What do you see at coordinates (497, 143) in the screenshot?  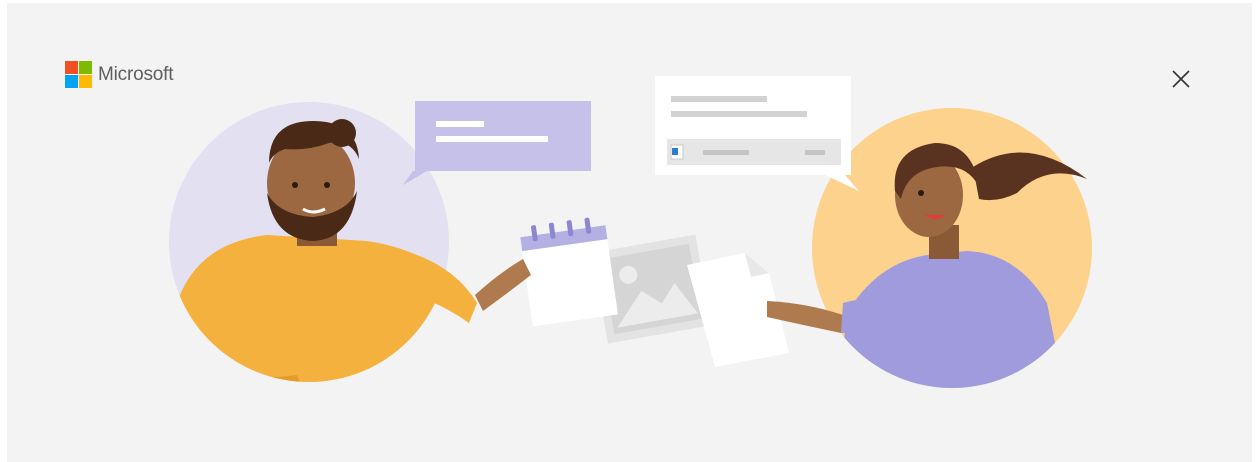 I see `chat-bubble-icon` at bounding box center [497, 143].